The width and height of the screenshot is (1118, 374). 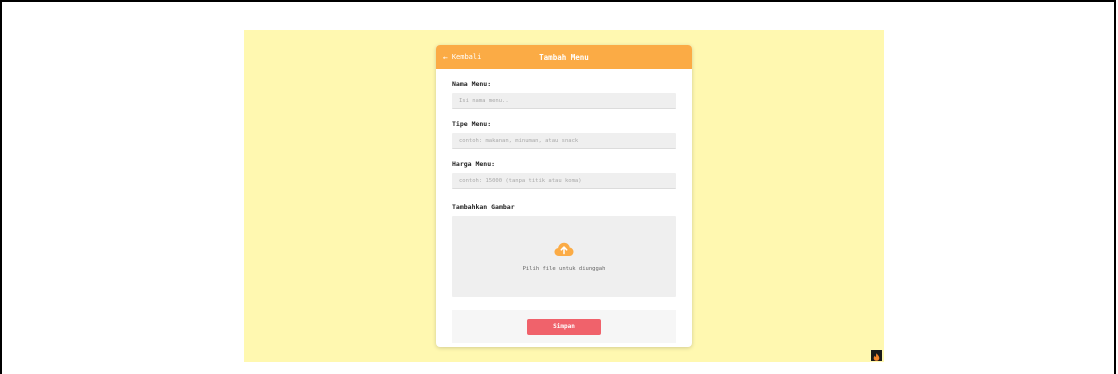 I want to click on type-field-group: Tipe Menu:, so click(x=564, y=134).